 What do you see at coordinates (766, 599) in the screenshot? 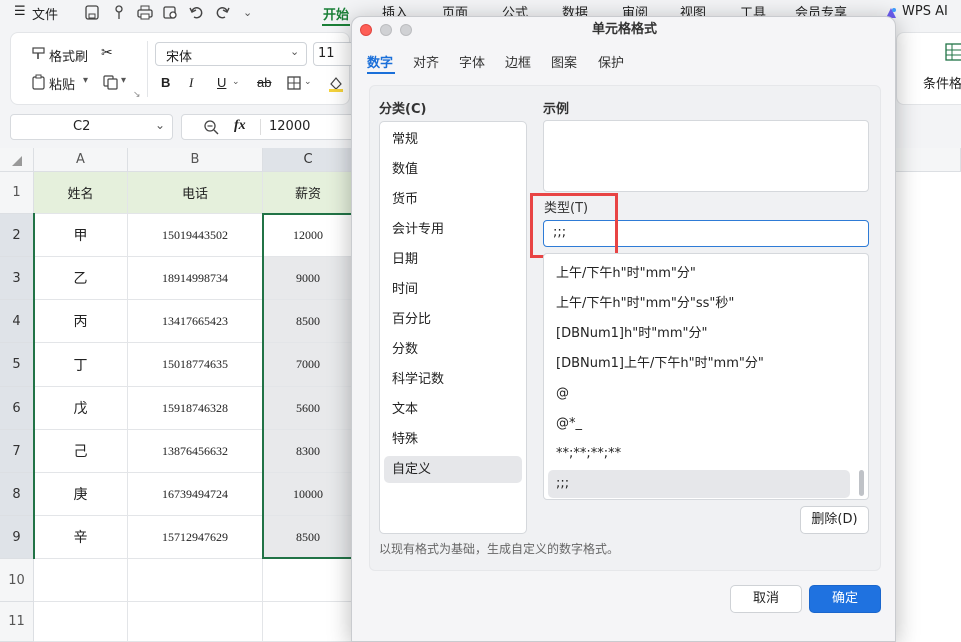
I see `cancel-button: 取消` at bounding box center [766, 599].